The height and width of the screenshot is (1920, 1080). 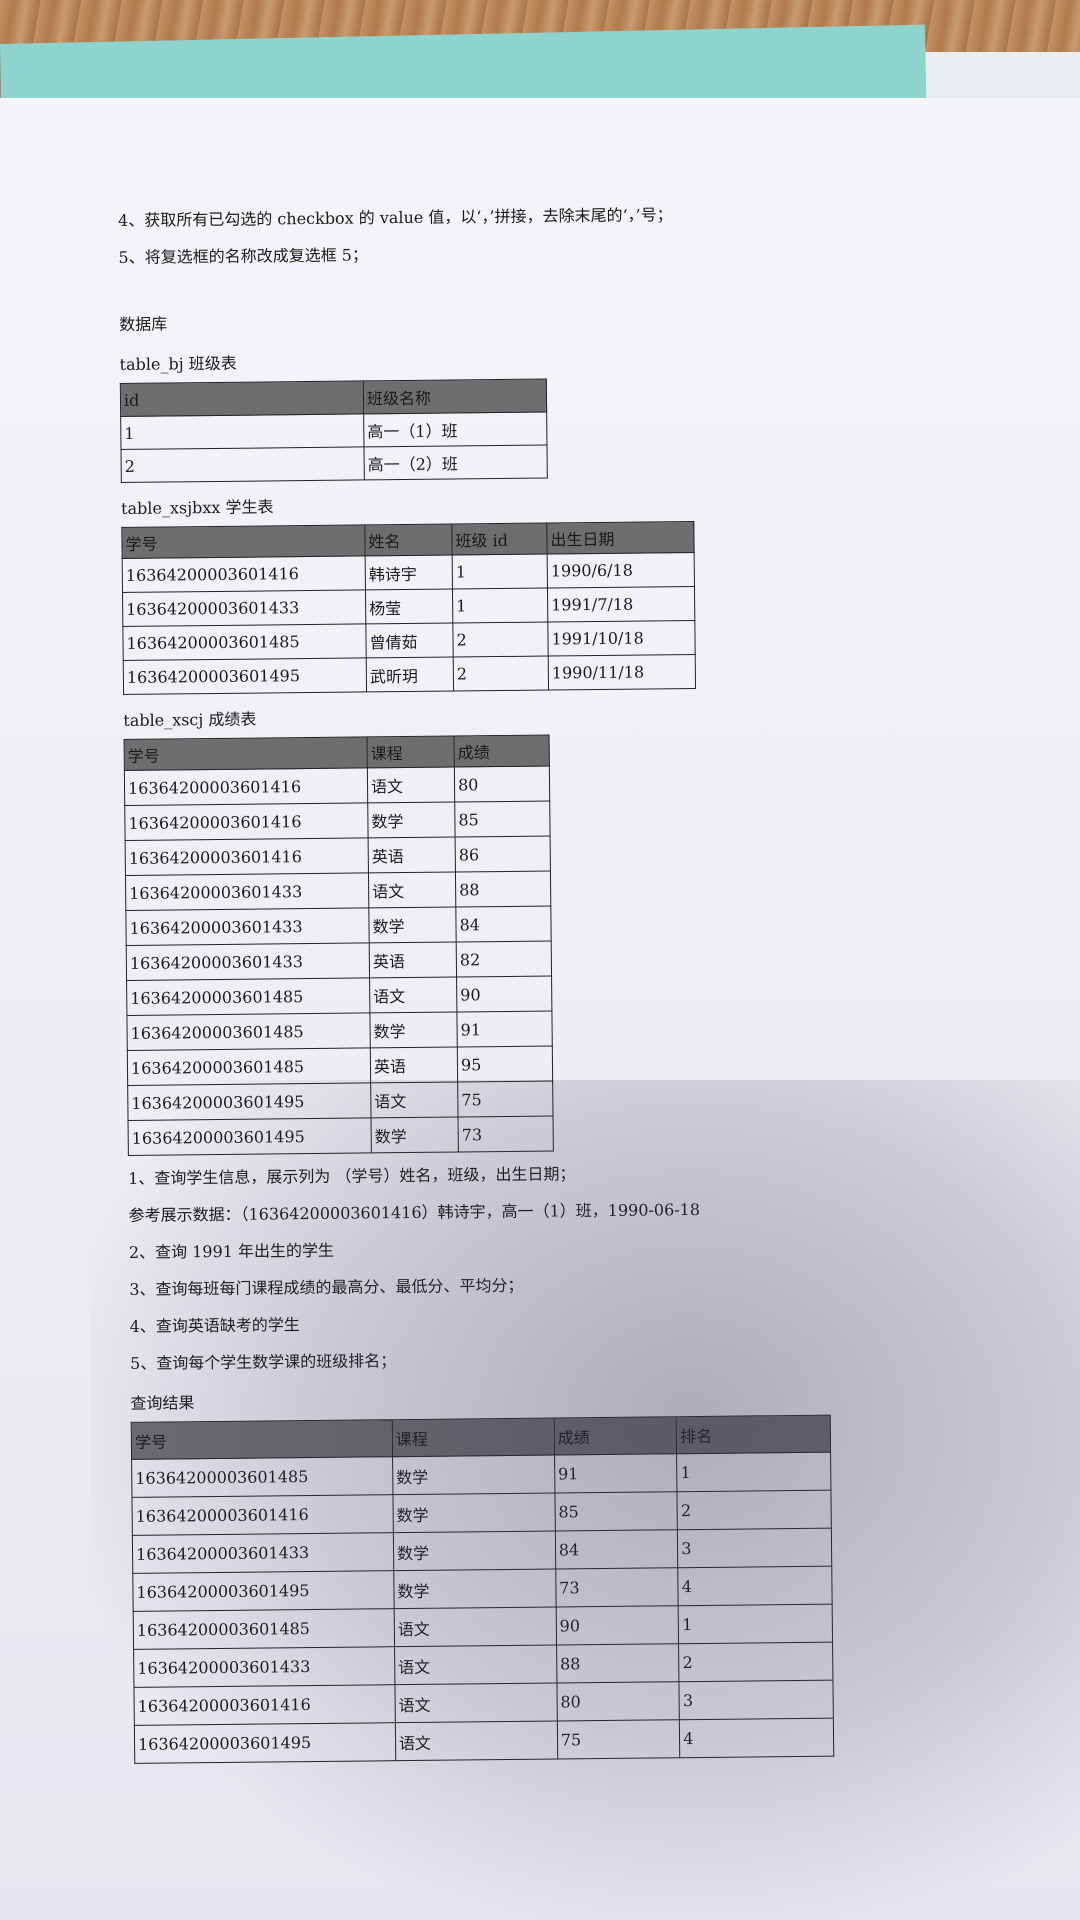 I want to click on table-row: 16364200003601416 英语 86, so click(x=338, y=856).